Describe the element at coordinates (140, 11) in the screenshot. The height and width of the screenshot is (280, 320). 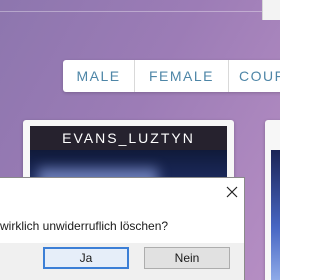
I see `top-divider` at that location.